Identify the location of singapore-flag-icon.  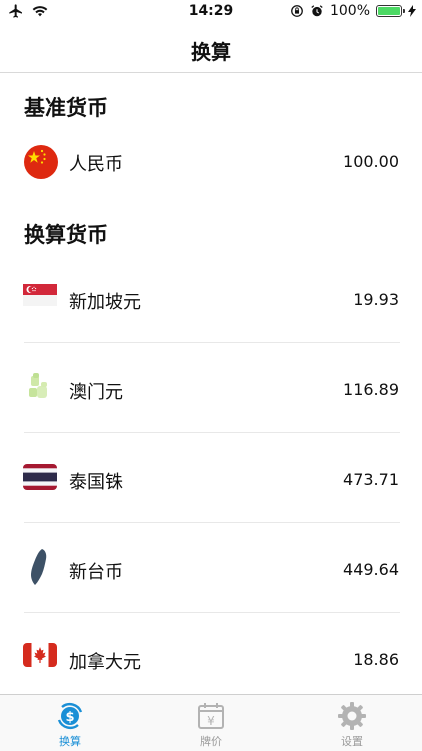
(40, 295).